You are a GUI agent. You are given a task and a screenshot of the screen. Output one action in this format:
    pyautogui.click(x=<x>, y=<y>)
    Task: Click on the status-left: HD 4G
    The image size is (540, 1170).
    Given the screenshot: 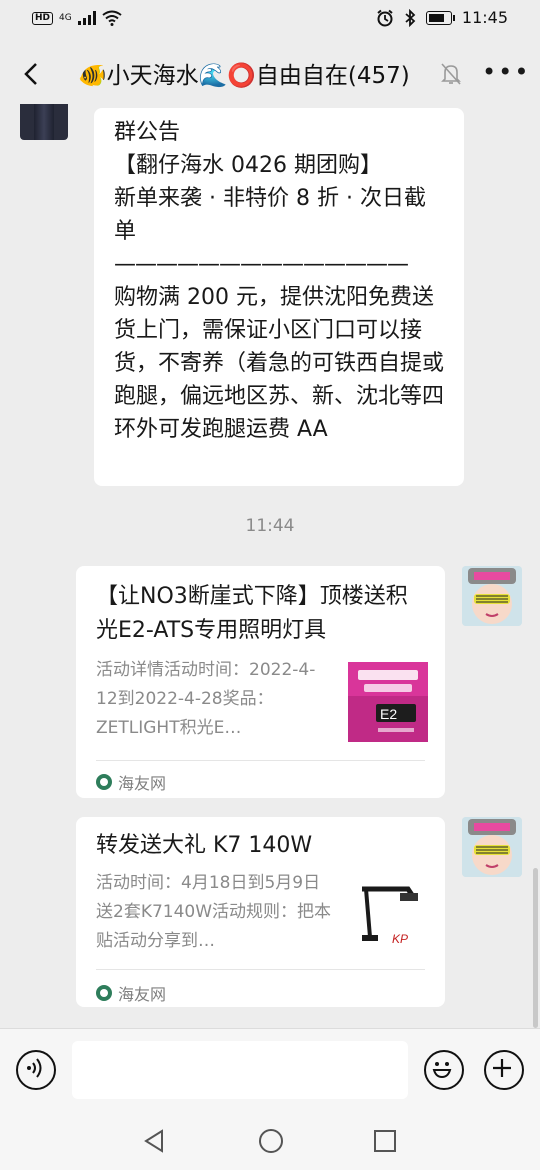 What is the action you would take?
    pyautogui.click(x=77, y=18)
    